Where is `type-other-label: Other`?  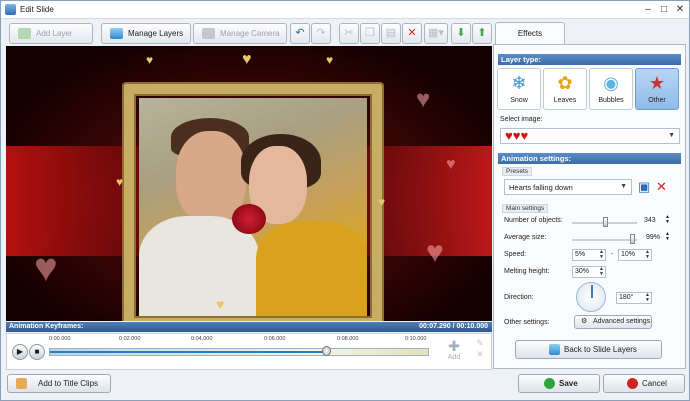 type-other-label: Other is located at coordinates (657, 100).